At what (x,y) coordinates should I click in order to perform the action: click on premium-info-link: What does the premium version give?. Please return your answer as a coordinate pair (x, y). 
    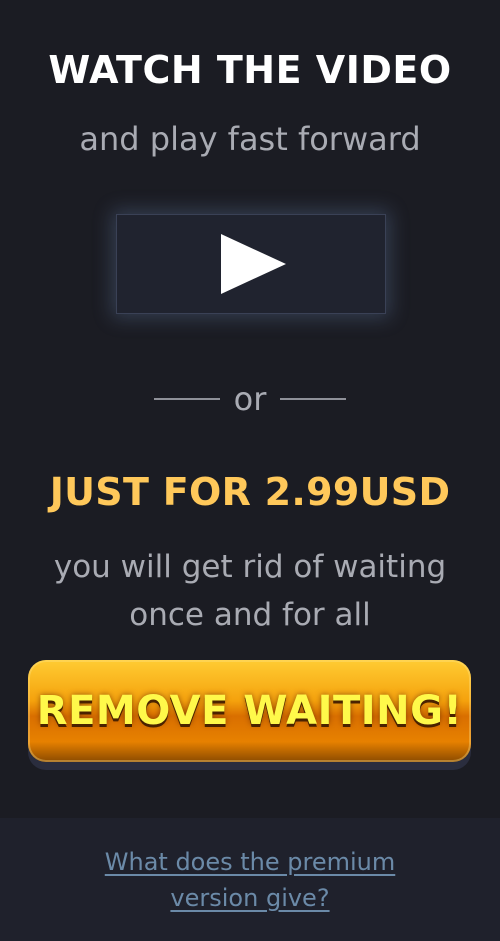
    Looking at the image, I should click on (250, 880).